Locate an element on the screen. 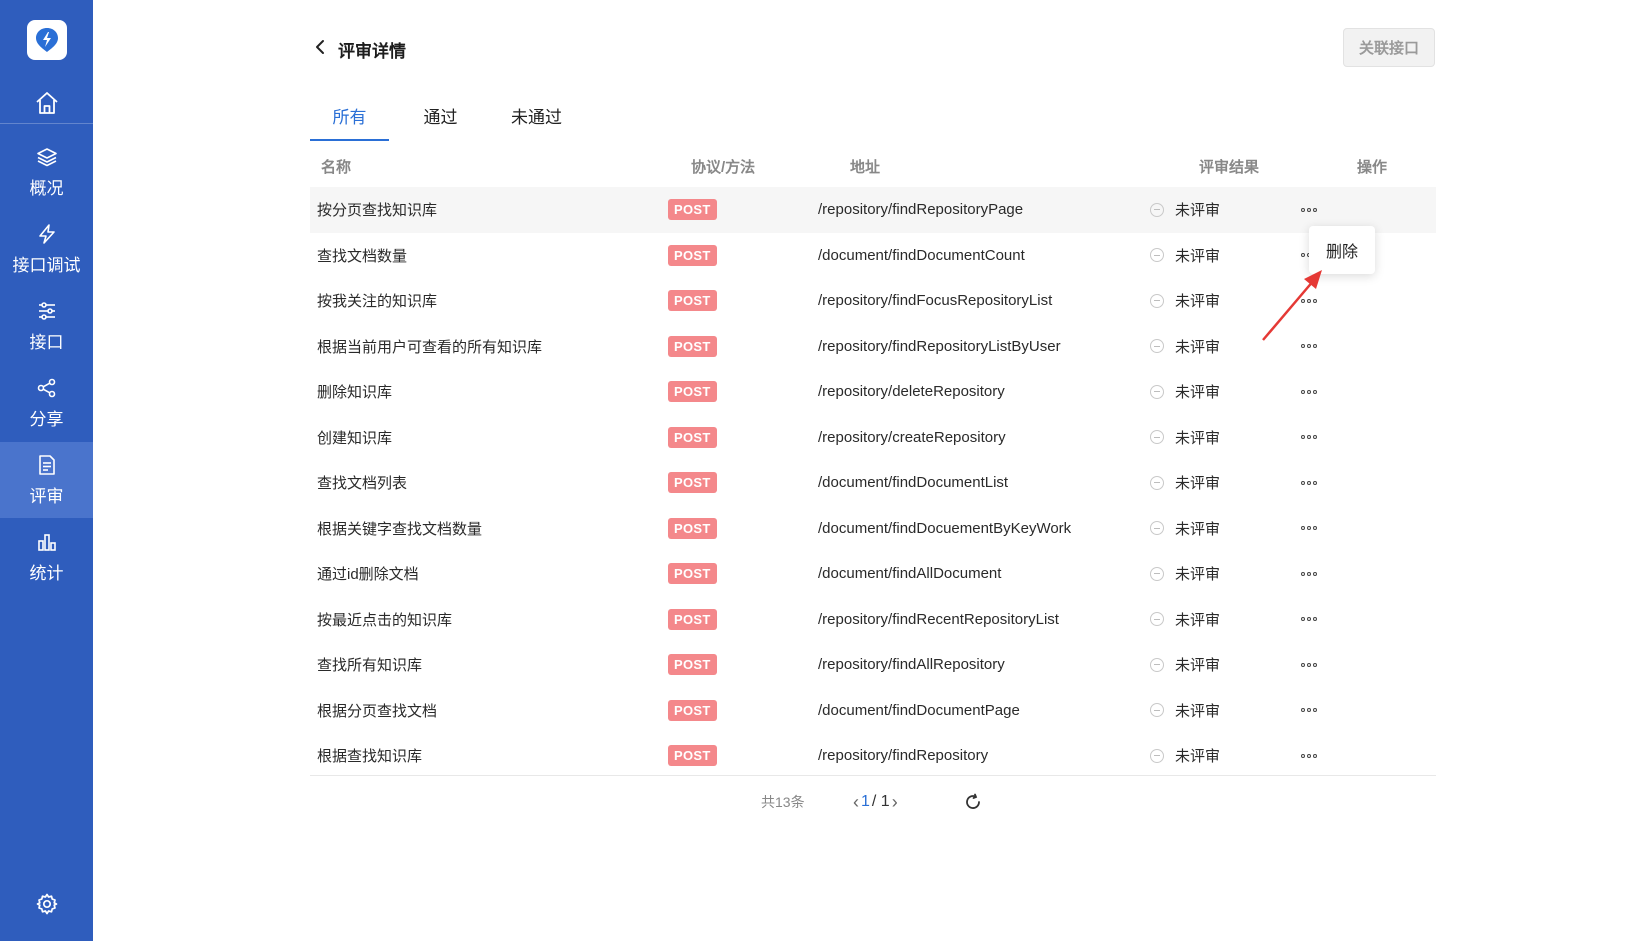  sidebar-item-label: 接口调试 is located at coordinates (46, 265).